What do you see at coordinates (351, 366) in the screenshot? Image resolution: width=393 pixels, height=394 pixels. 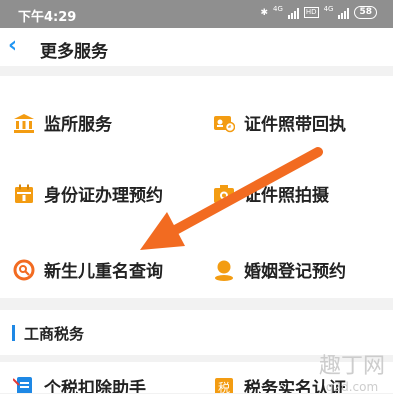 I see `watermark-title: 趣丁网` at bounding box center [351, 366].